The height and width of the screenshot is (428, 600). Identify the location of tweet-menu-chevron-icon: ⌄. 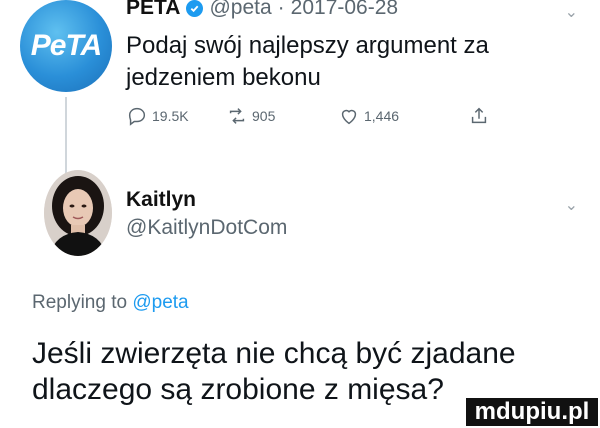
(571, 12).